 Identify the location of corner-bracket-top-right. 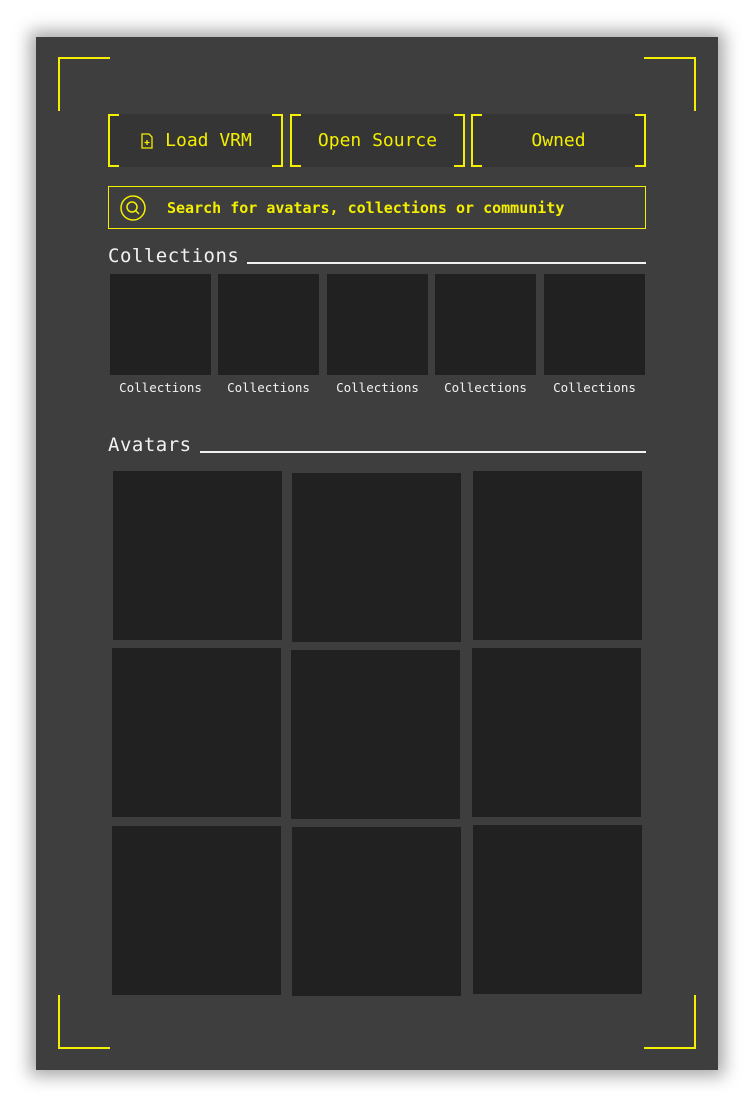
(670, 84).